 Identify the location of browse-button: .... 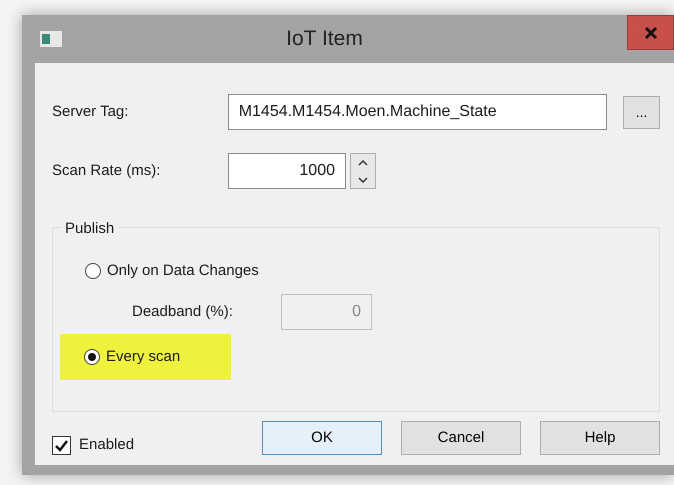
(641, 112).